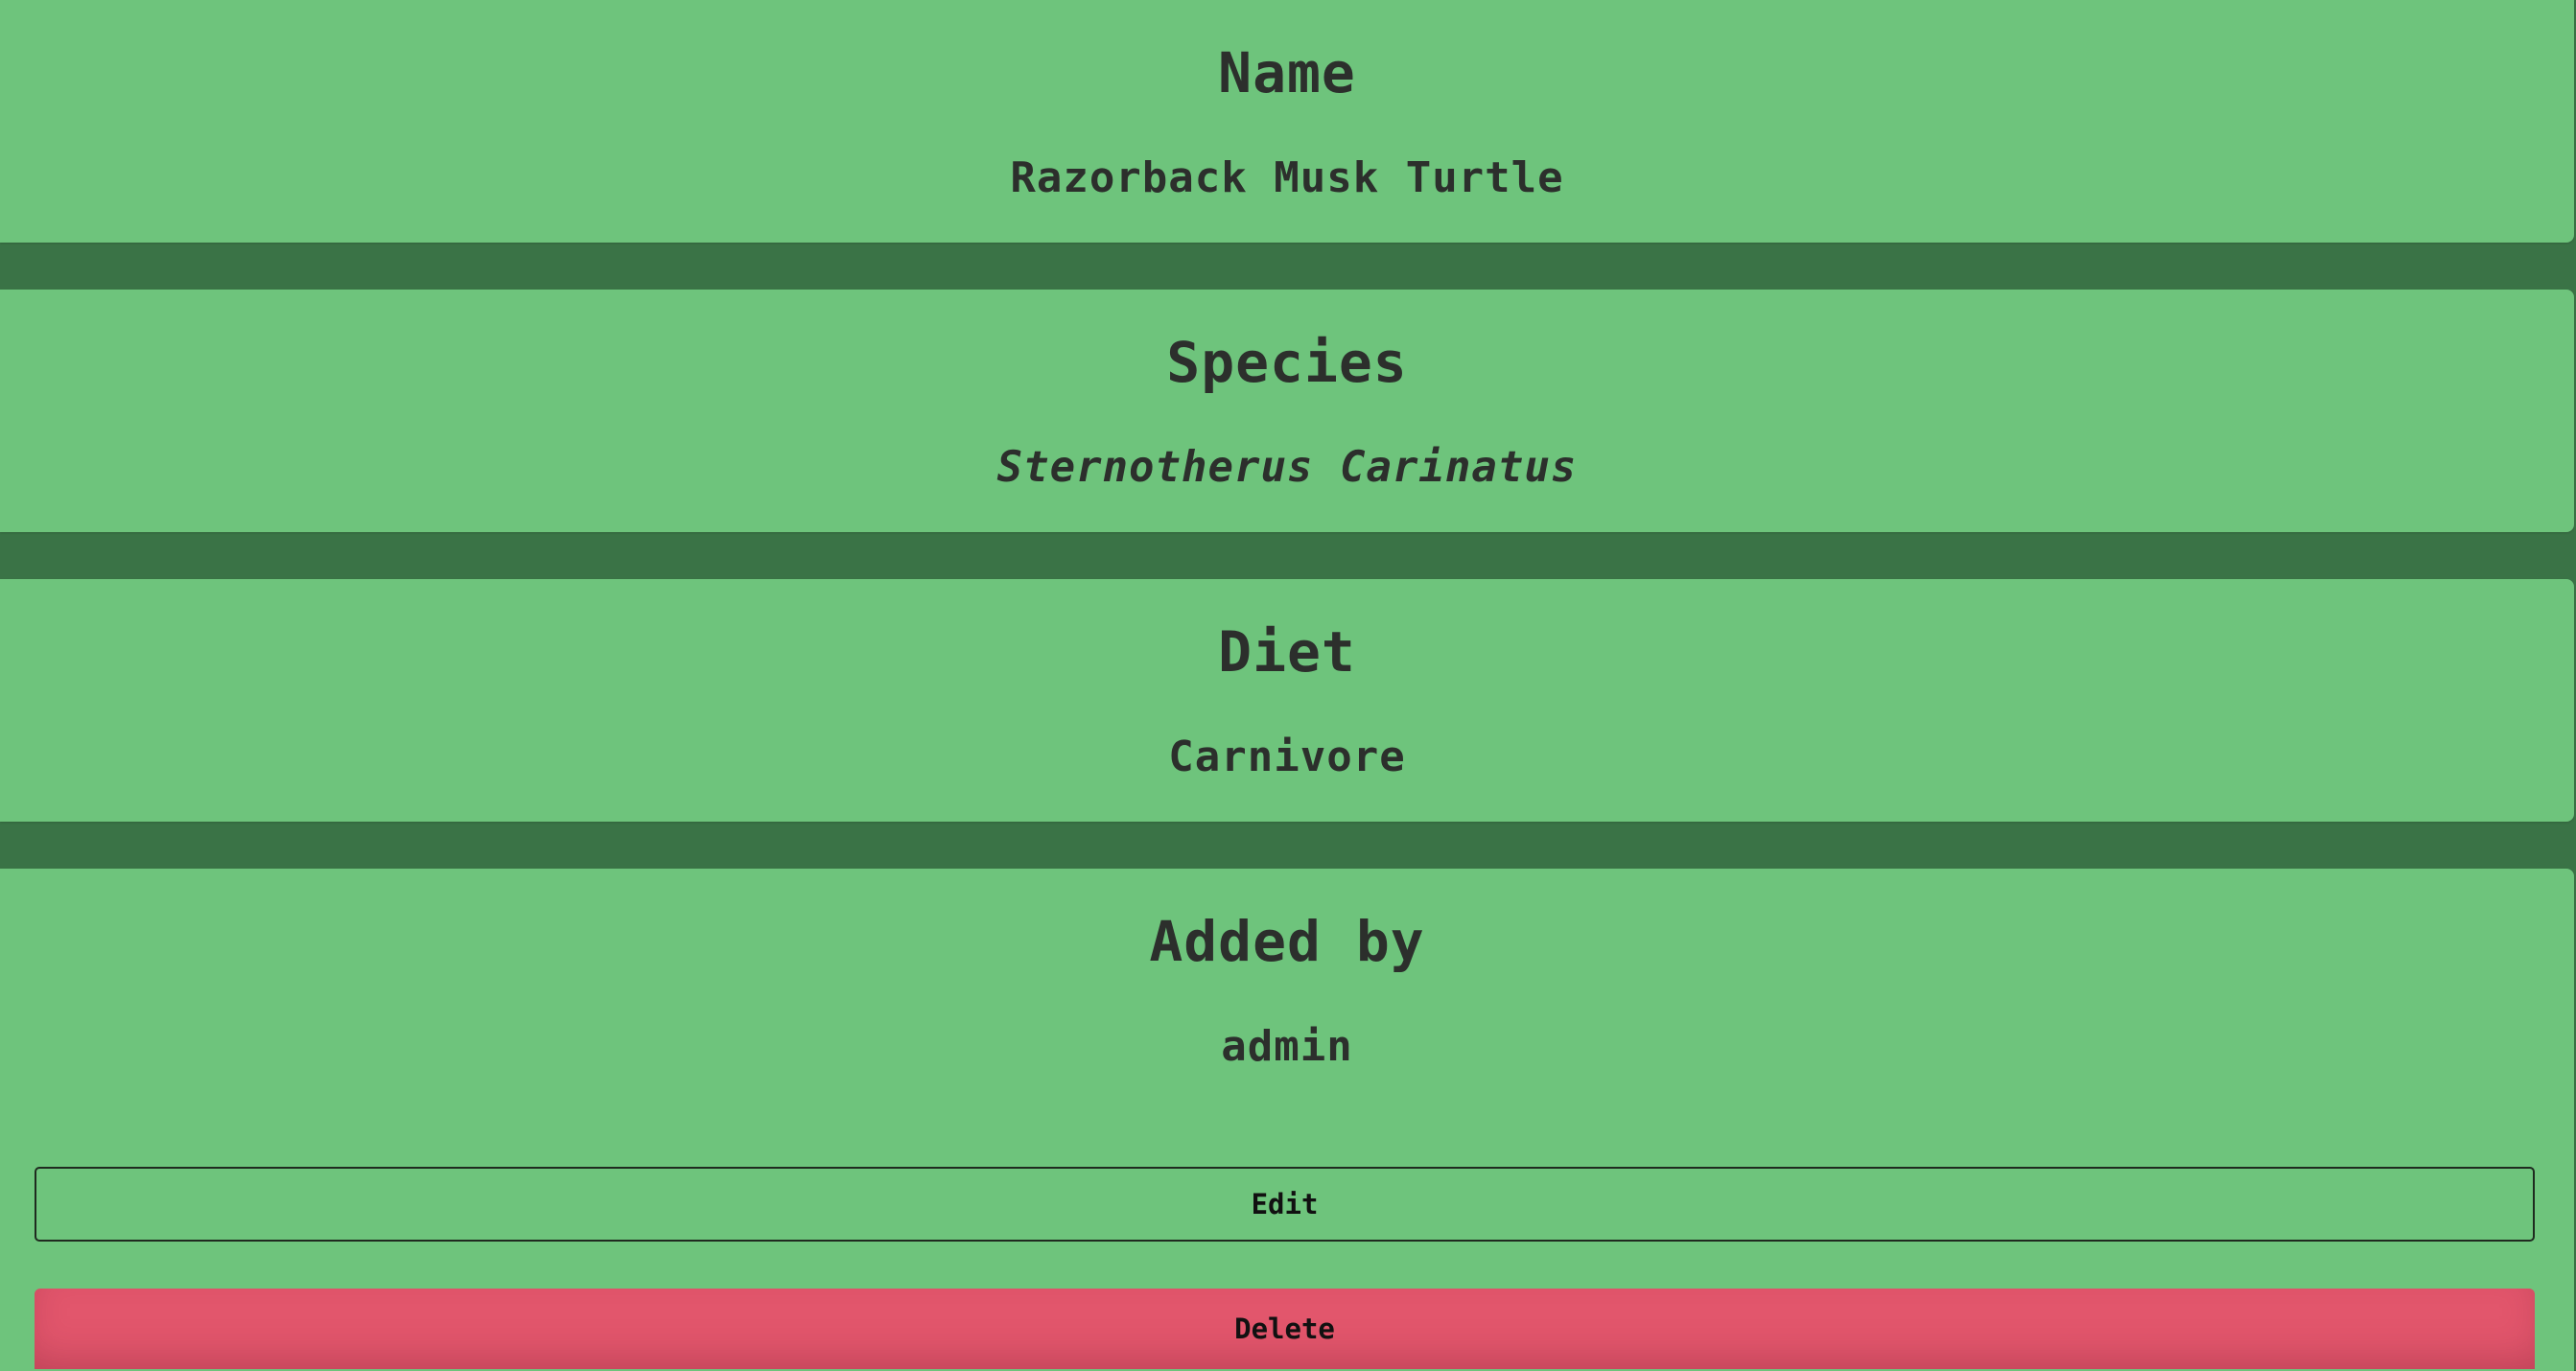 This screenshot has height=1371, width=2576. What do you see at coordinates (1285, 1329) in the screenshot?
I see `delete-button: Delete` at bounding box center [1285, 1329].